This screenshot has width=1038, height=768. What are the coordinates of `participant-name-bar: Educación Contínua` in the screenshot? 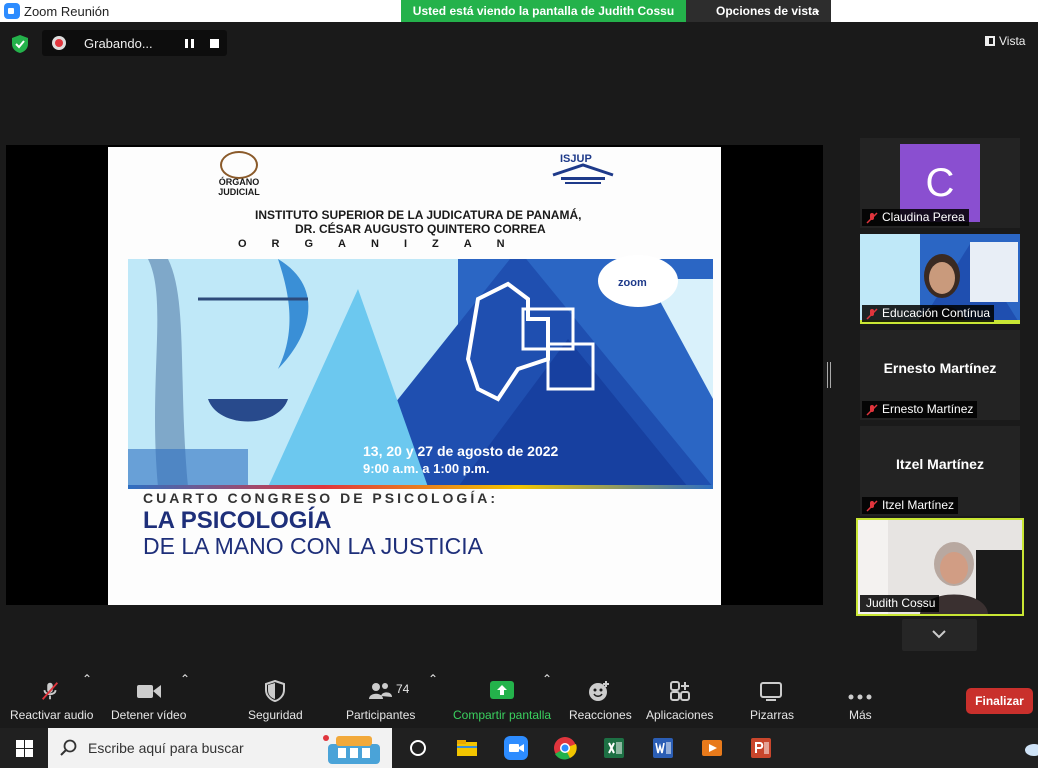 It's located at (928, 313).